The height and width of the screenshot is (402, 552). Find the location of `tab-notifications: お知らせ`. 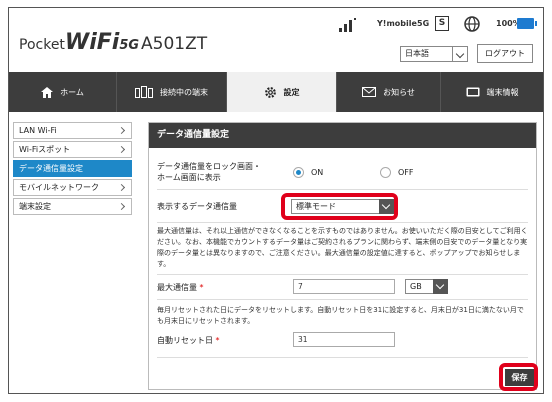

tab-notifications: お知らせ is located at coordinates (389, 92).